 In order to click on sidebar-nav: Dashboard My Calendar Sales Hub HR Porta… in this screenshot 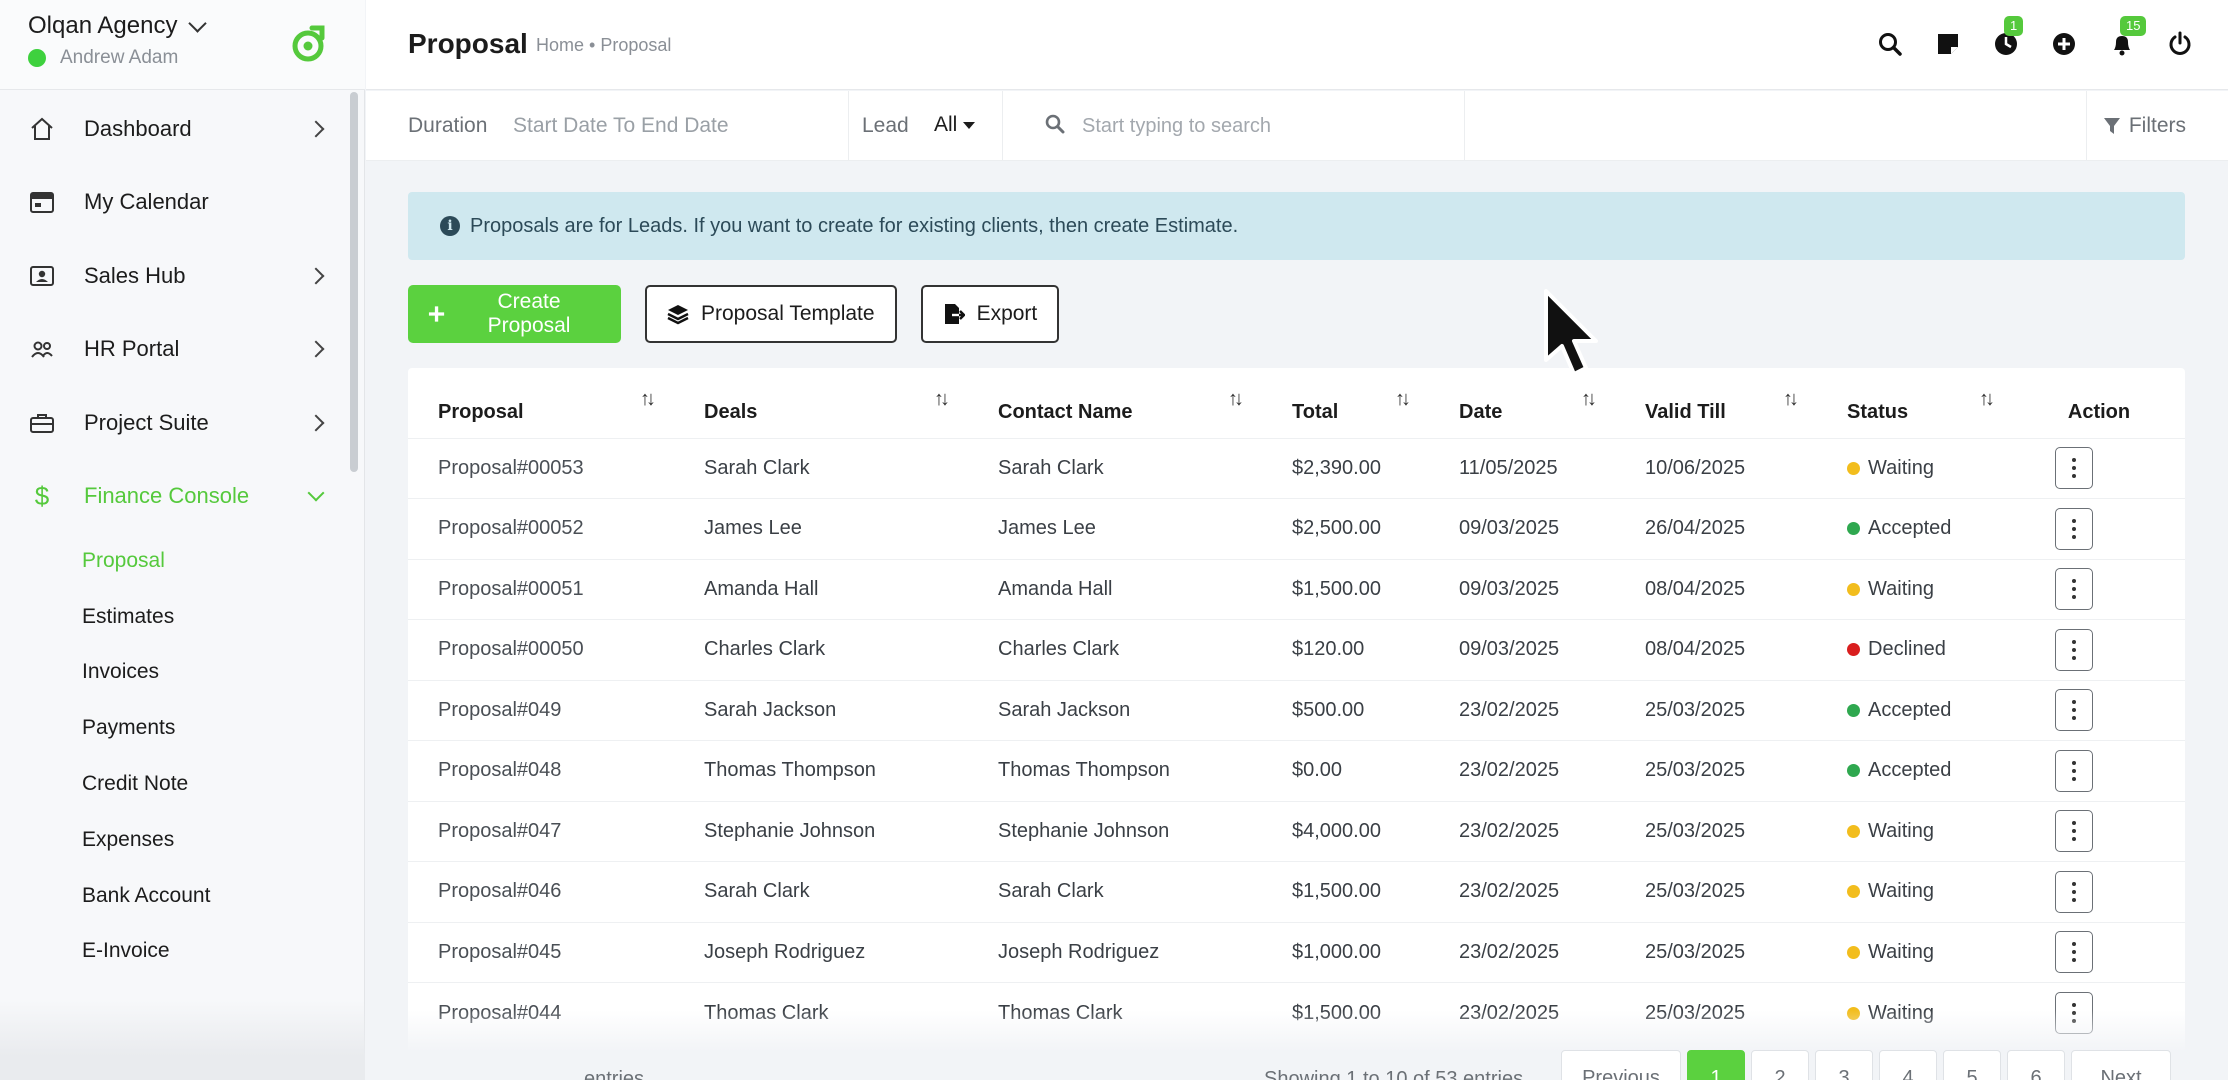, I will do `click(174, 535)`.